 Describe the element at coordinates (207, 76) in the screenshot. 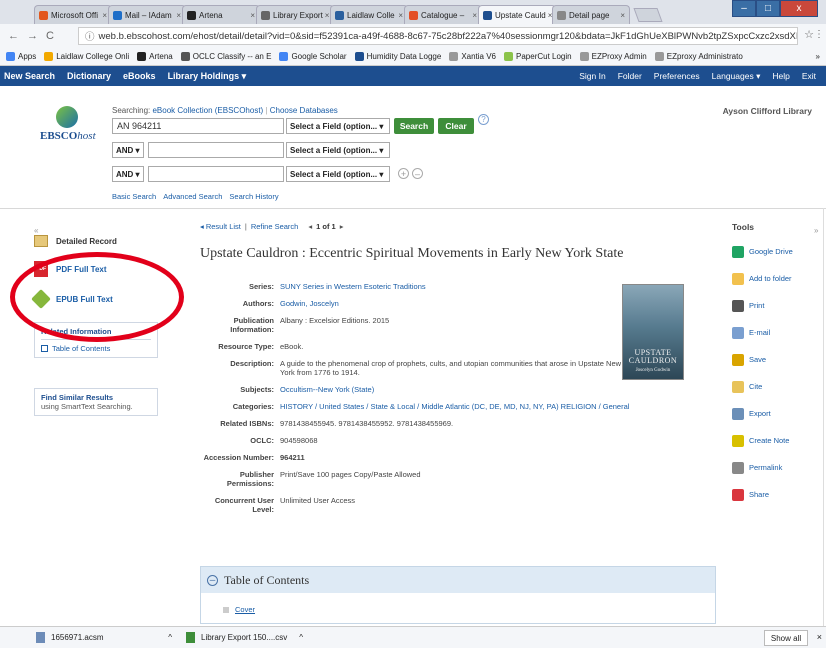

I see `nav-item: Library Holdings ▾` at that location.